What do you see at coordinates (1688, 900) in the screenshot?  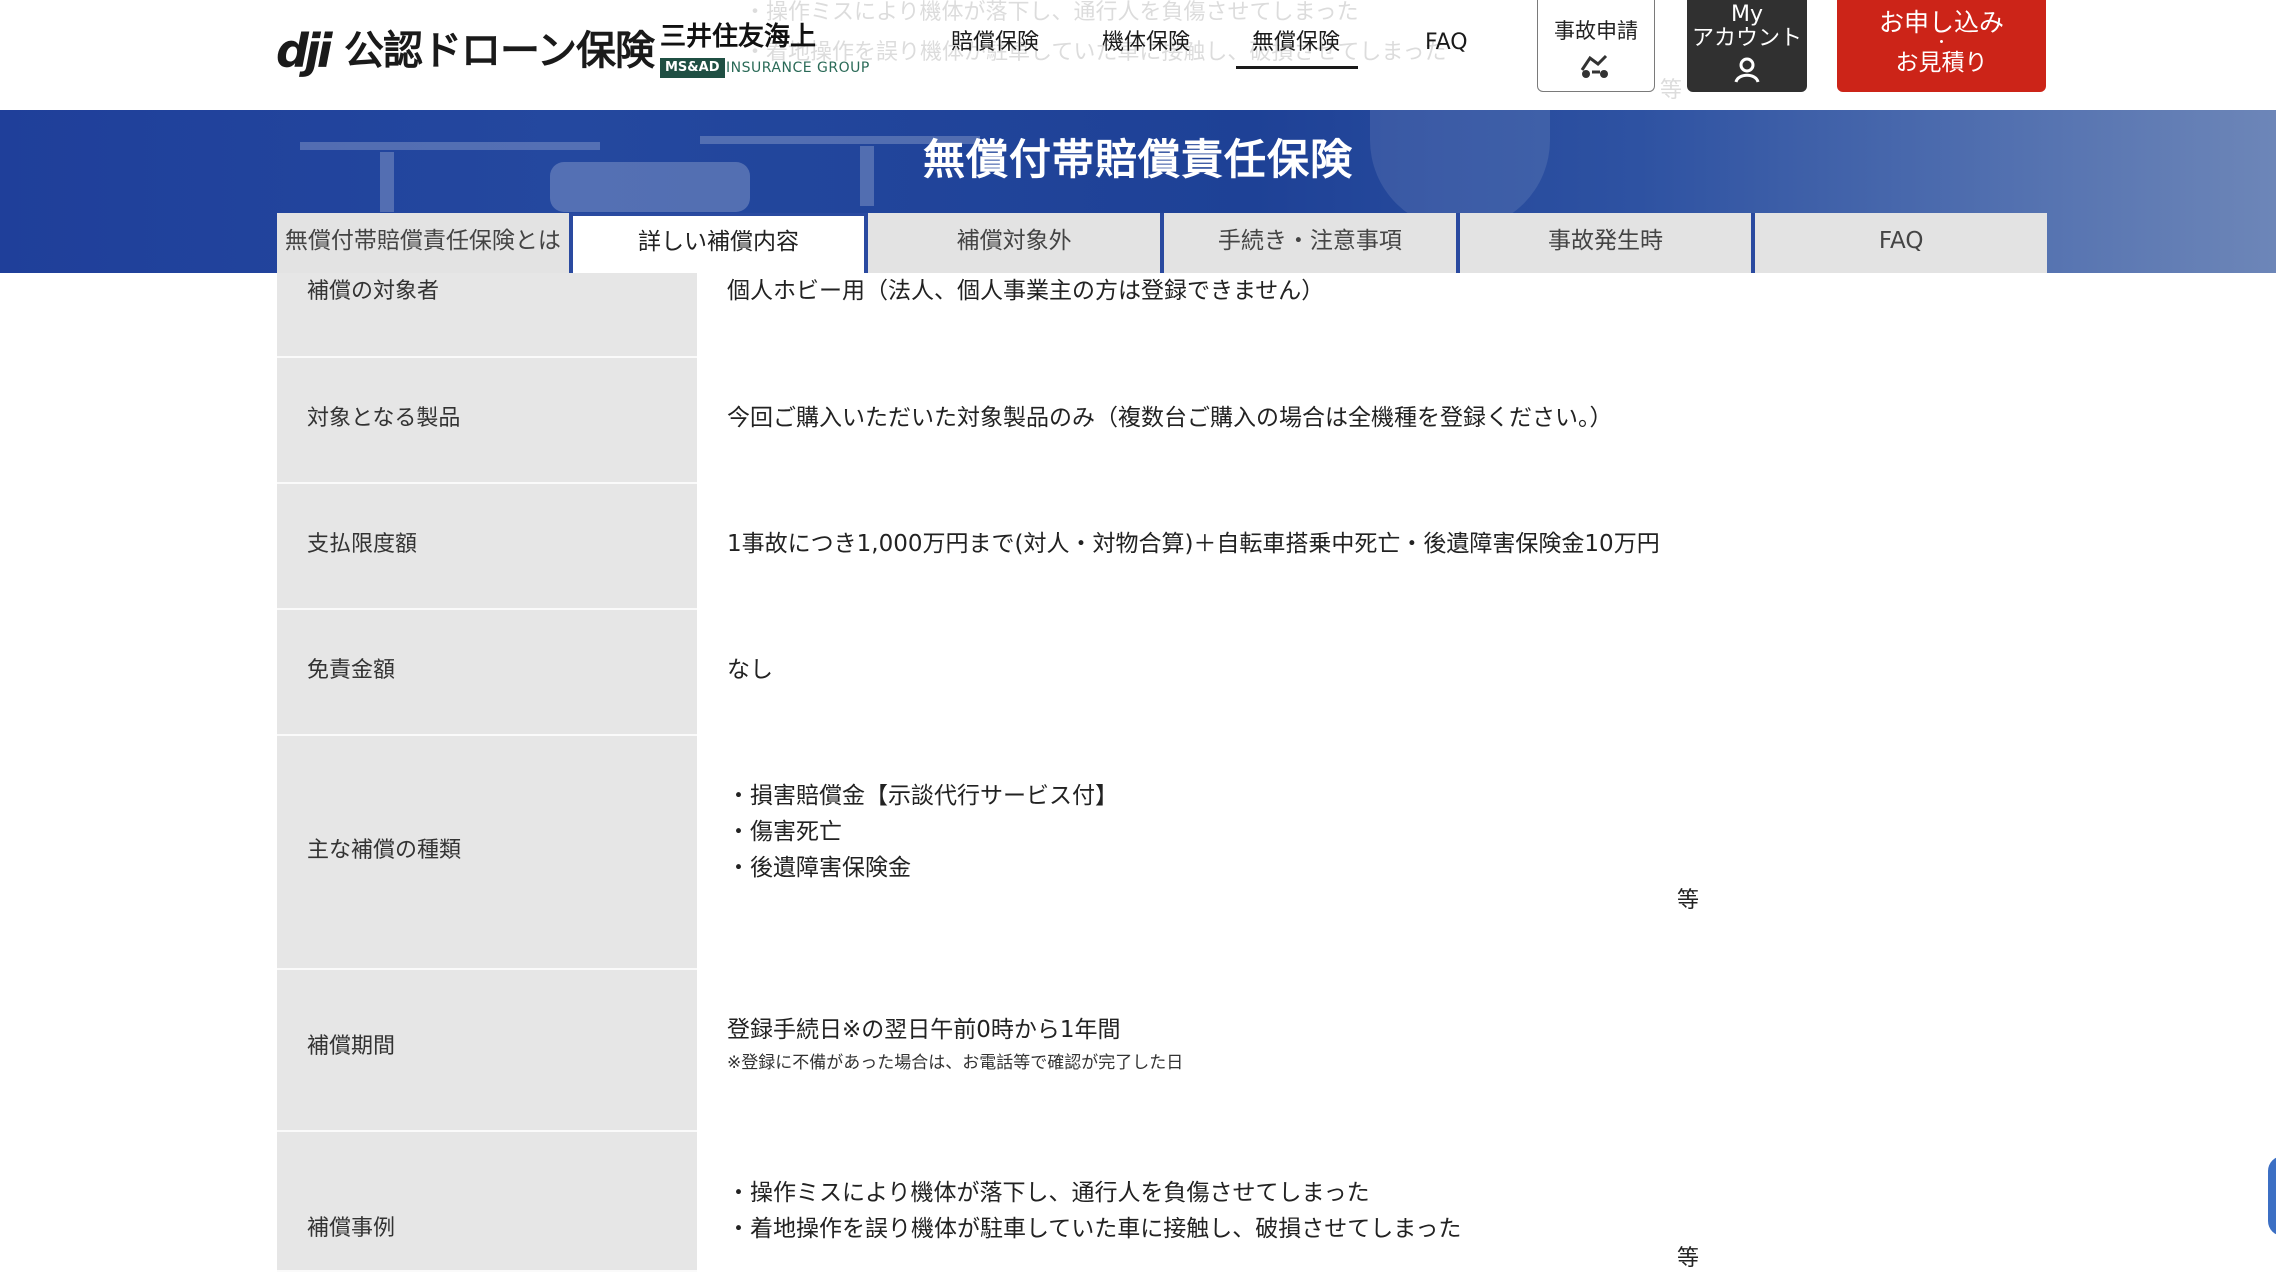 I see `etc-mark: 等` at bounding box center [1688, 900].